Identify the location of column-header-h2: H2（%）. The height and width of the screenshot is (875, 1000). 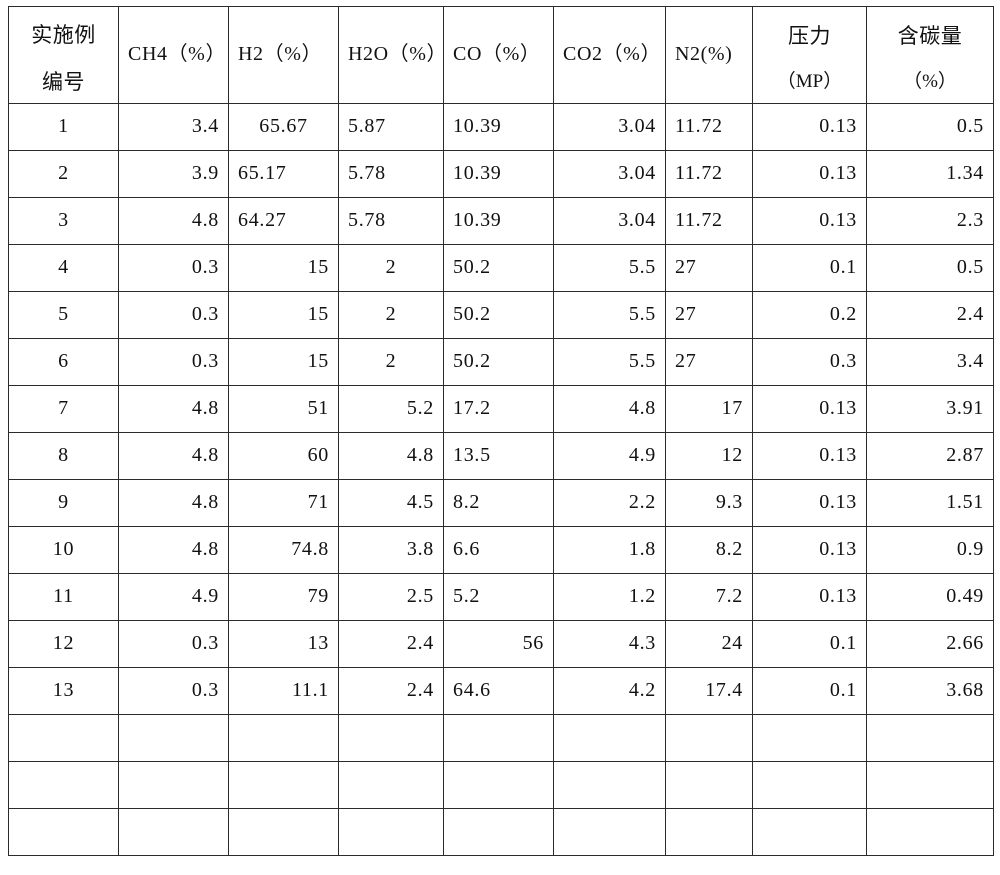
(283, 55).